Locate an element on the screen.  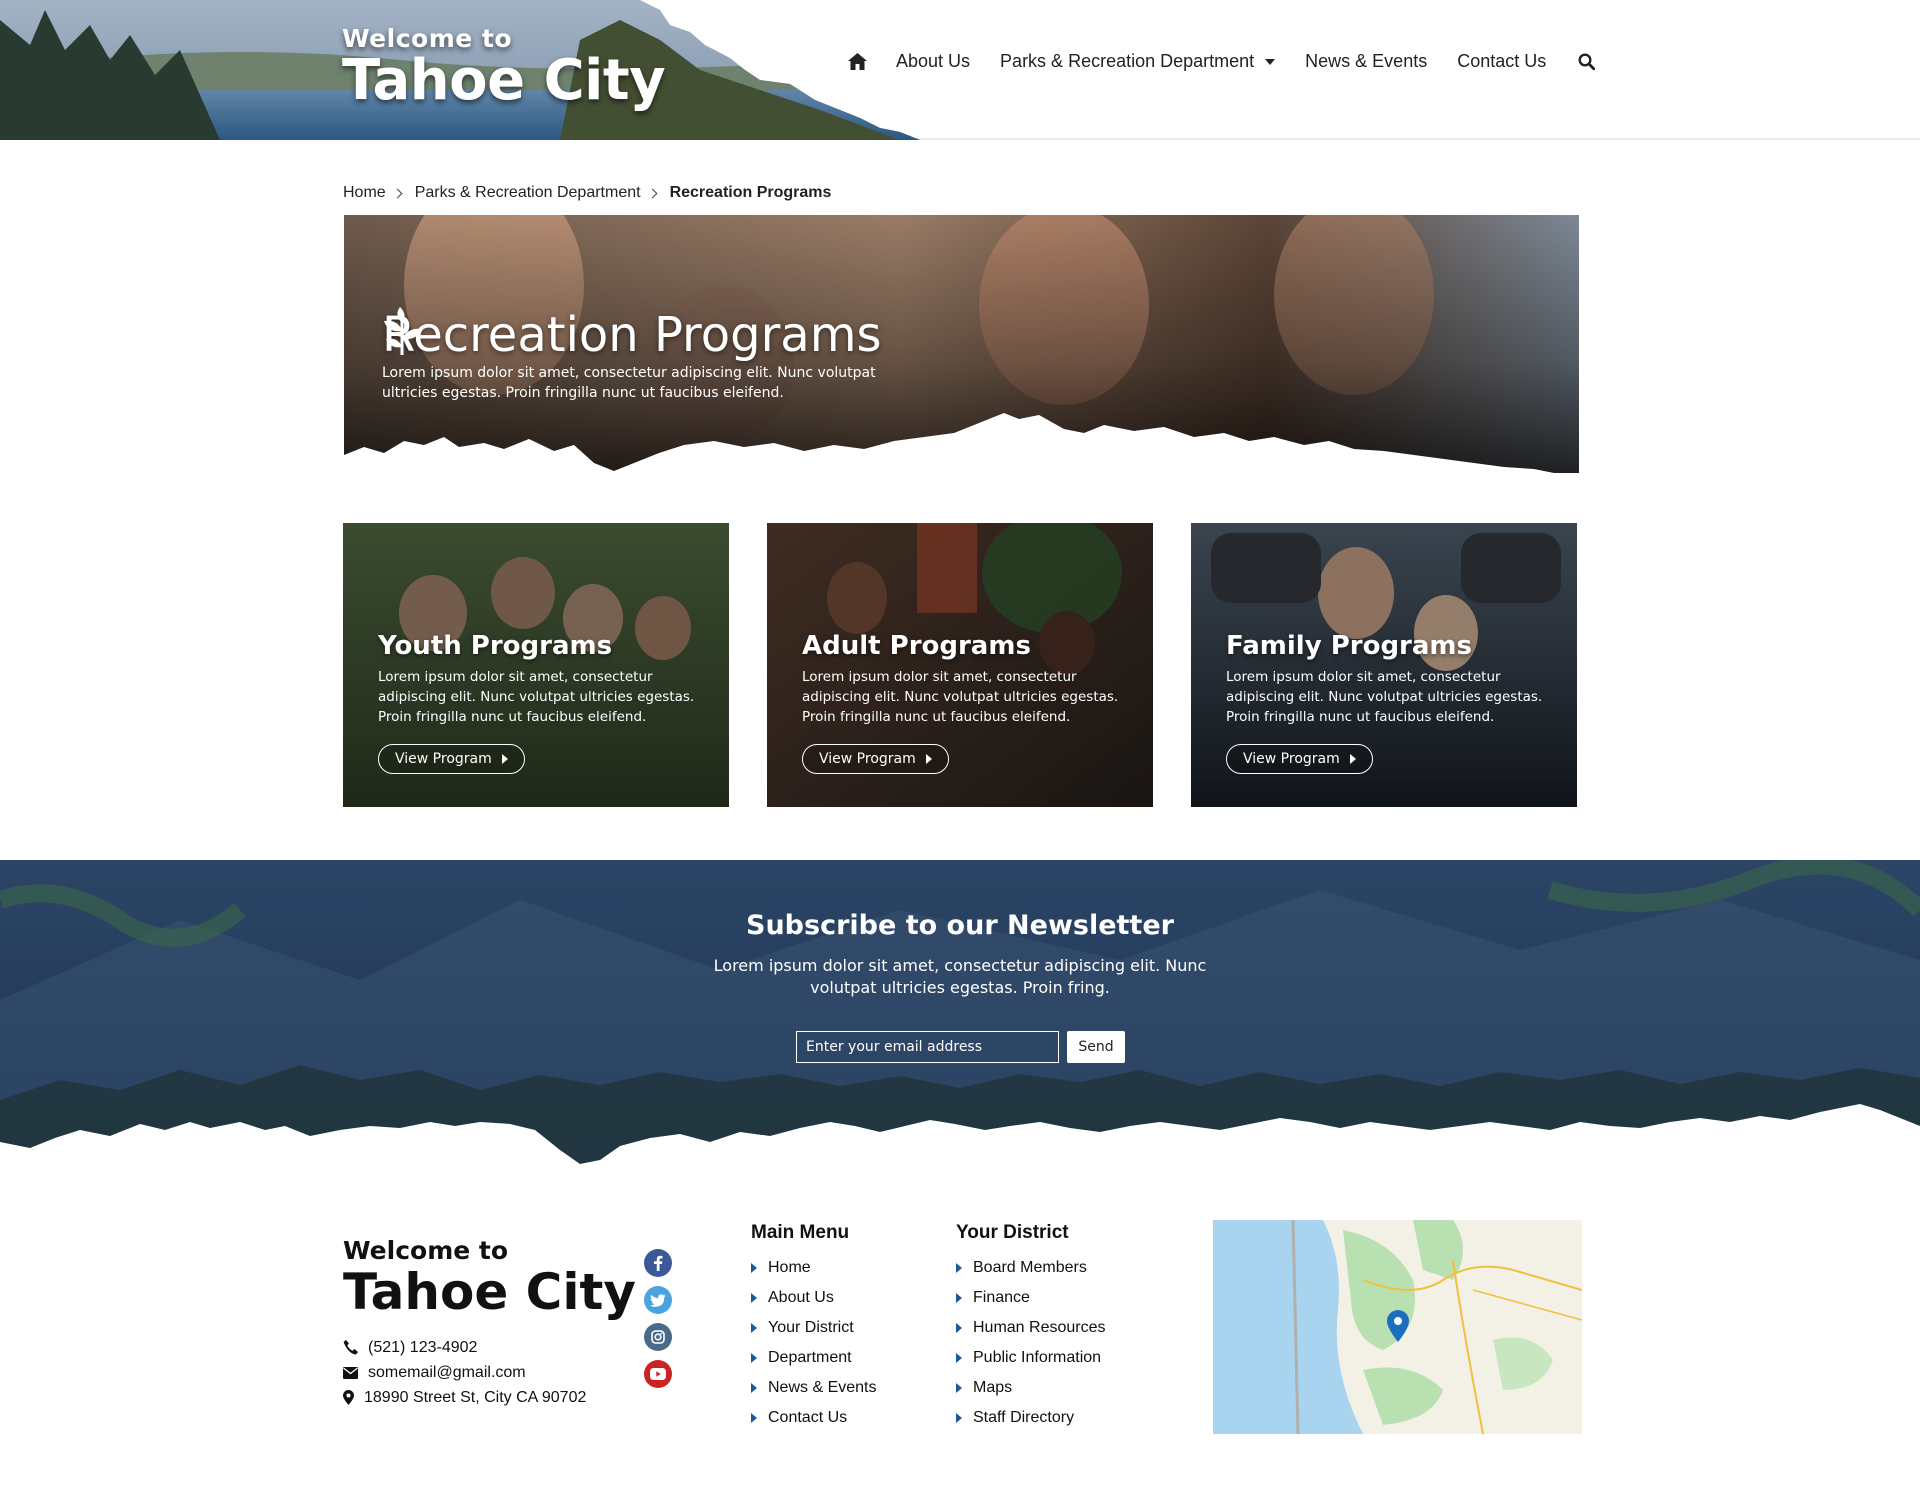
breadcrumb-current: Recreation Programs is located at coordinates (750, 192).